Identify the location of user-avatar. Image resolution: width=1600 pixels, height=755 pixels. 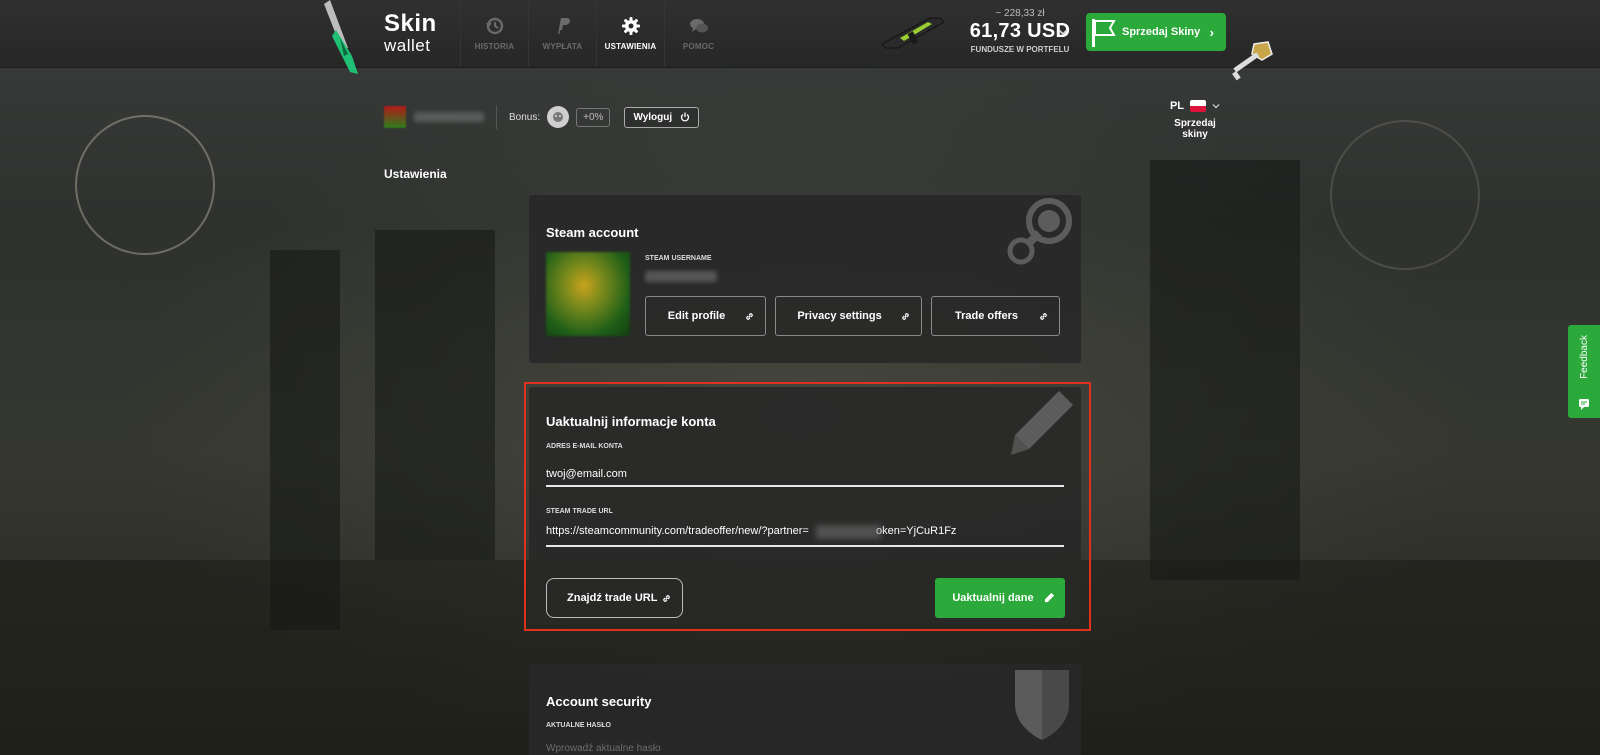
(395, 117).